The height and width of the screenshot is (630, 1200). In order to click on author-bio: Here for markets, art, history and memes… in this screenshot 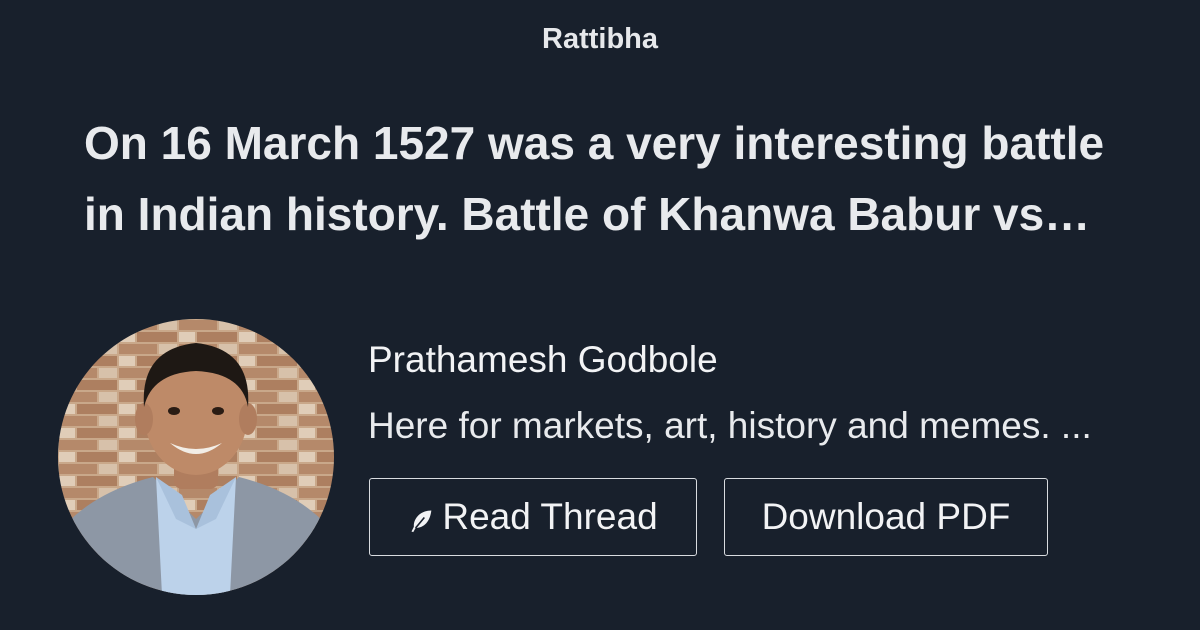, I will do `click(730, 425)`.